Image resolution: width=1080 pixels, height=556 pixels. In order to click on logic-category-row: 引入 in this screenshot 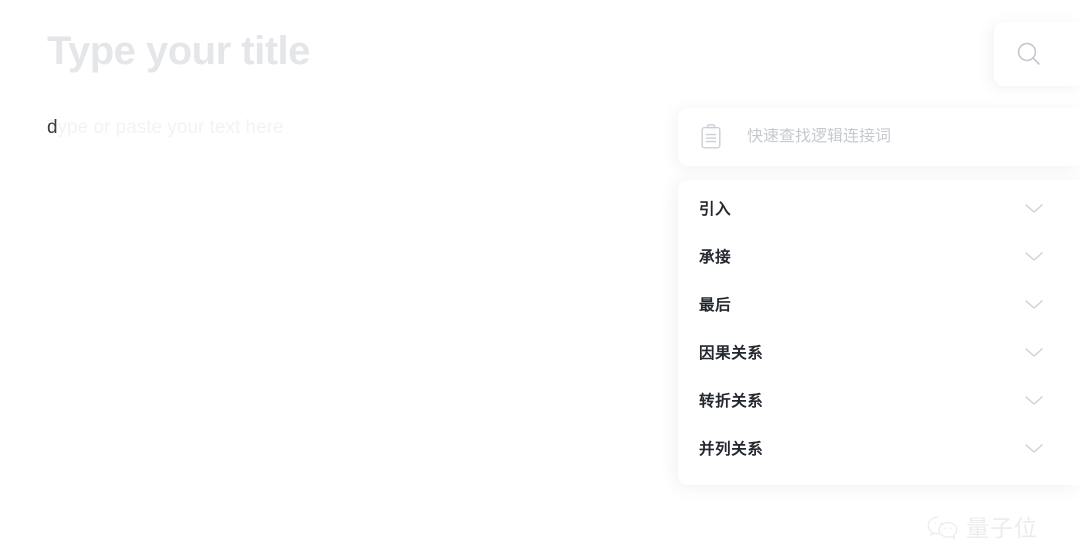, I will do `click(879, 208)`.